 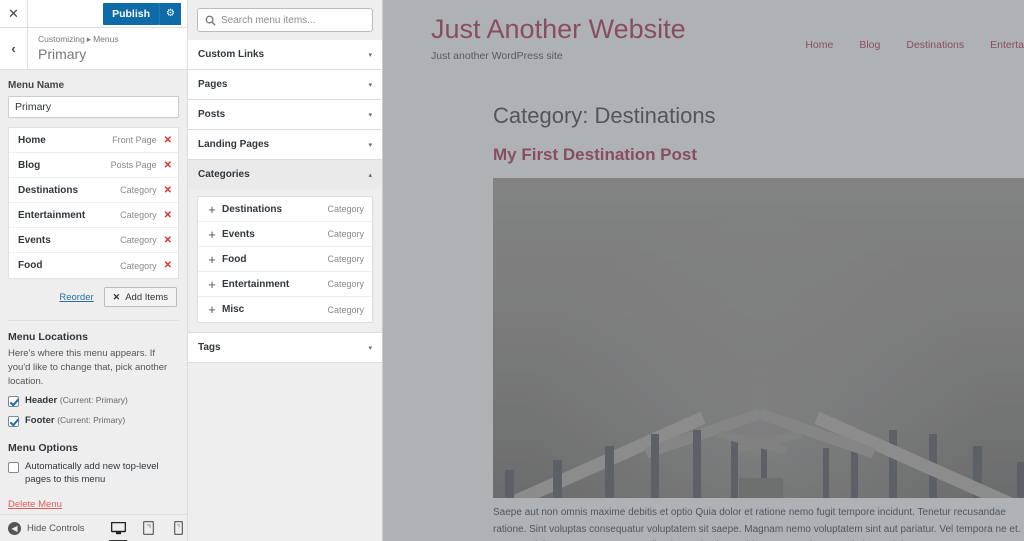 I want to click on hide-controls-button: ◀ Hide Controls, so click(x=42, y=528).